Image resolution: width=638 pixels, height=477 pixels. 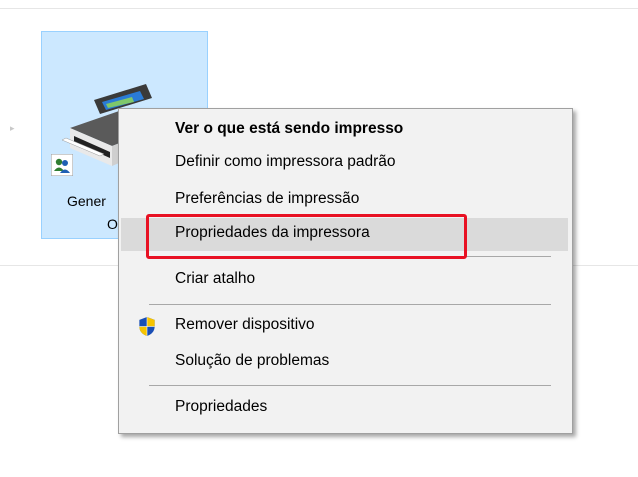 I want to click on menu-item-print-preferences: Preferências de impressão, so click(x=344, y=200).